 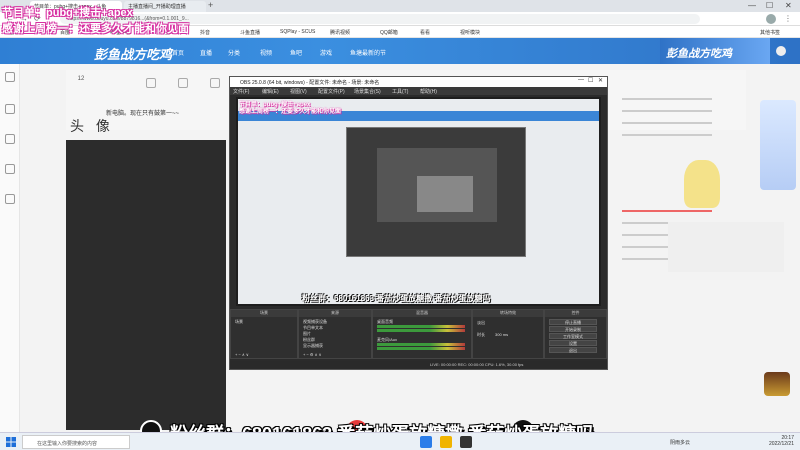 I want to click on obs-menu-help: 帮助(H), so click(x=428, y=91).